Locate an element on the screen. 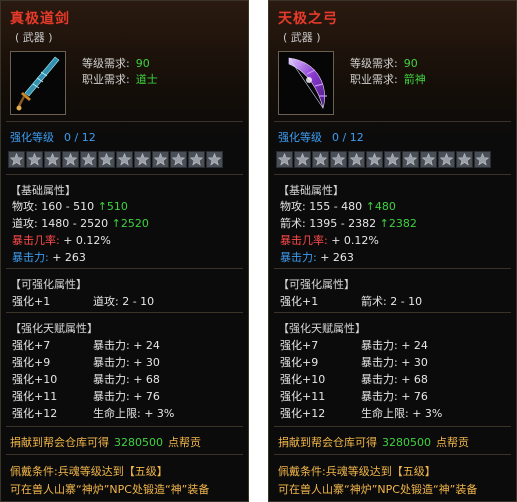 Image resolution: width=517 pixels, height=502 pixels. stat-value: 160 - 510 is located at coordinates (68, 206).